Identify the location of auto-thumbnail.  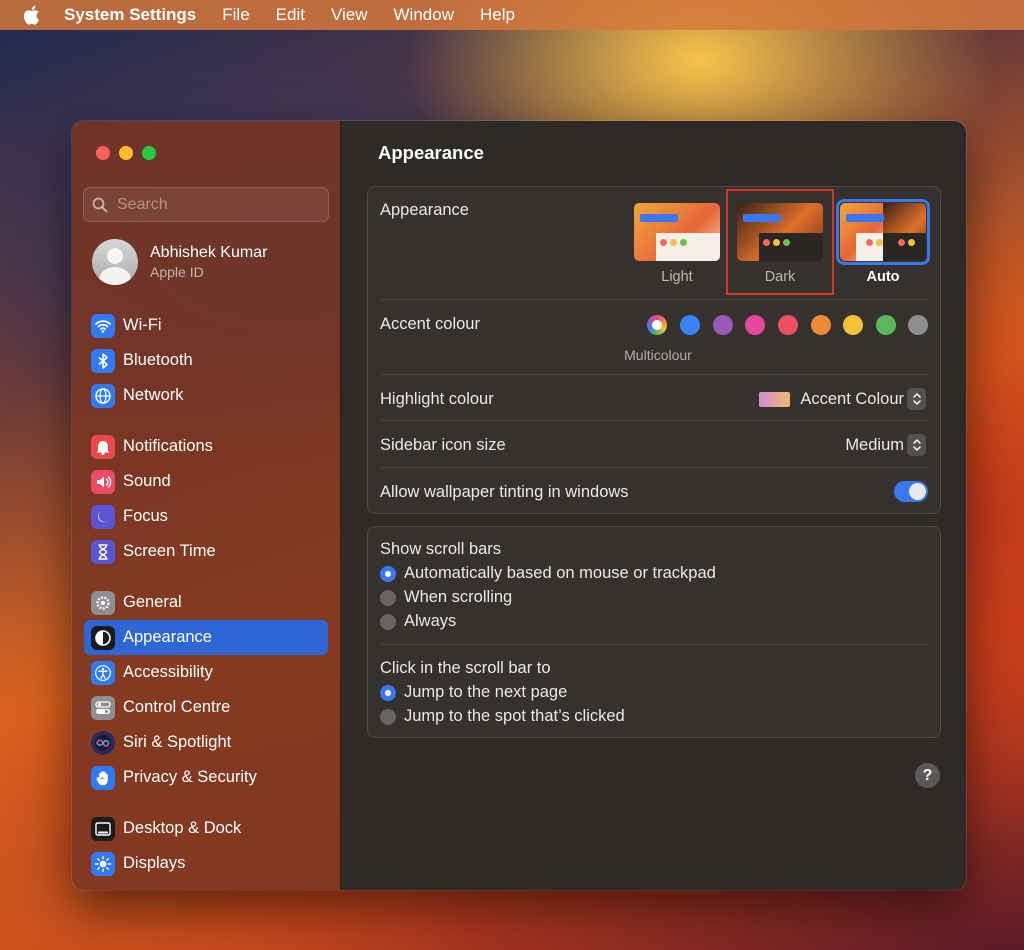
(883, 232).